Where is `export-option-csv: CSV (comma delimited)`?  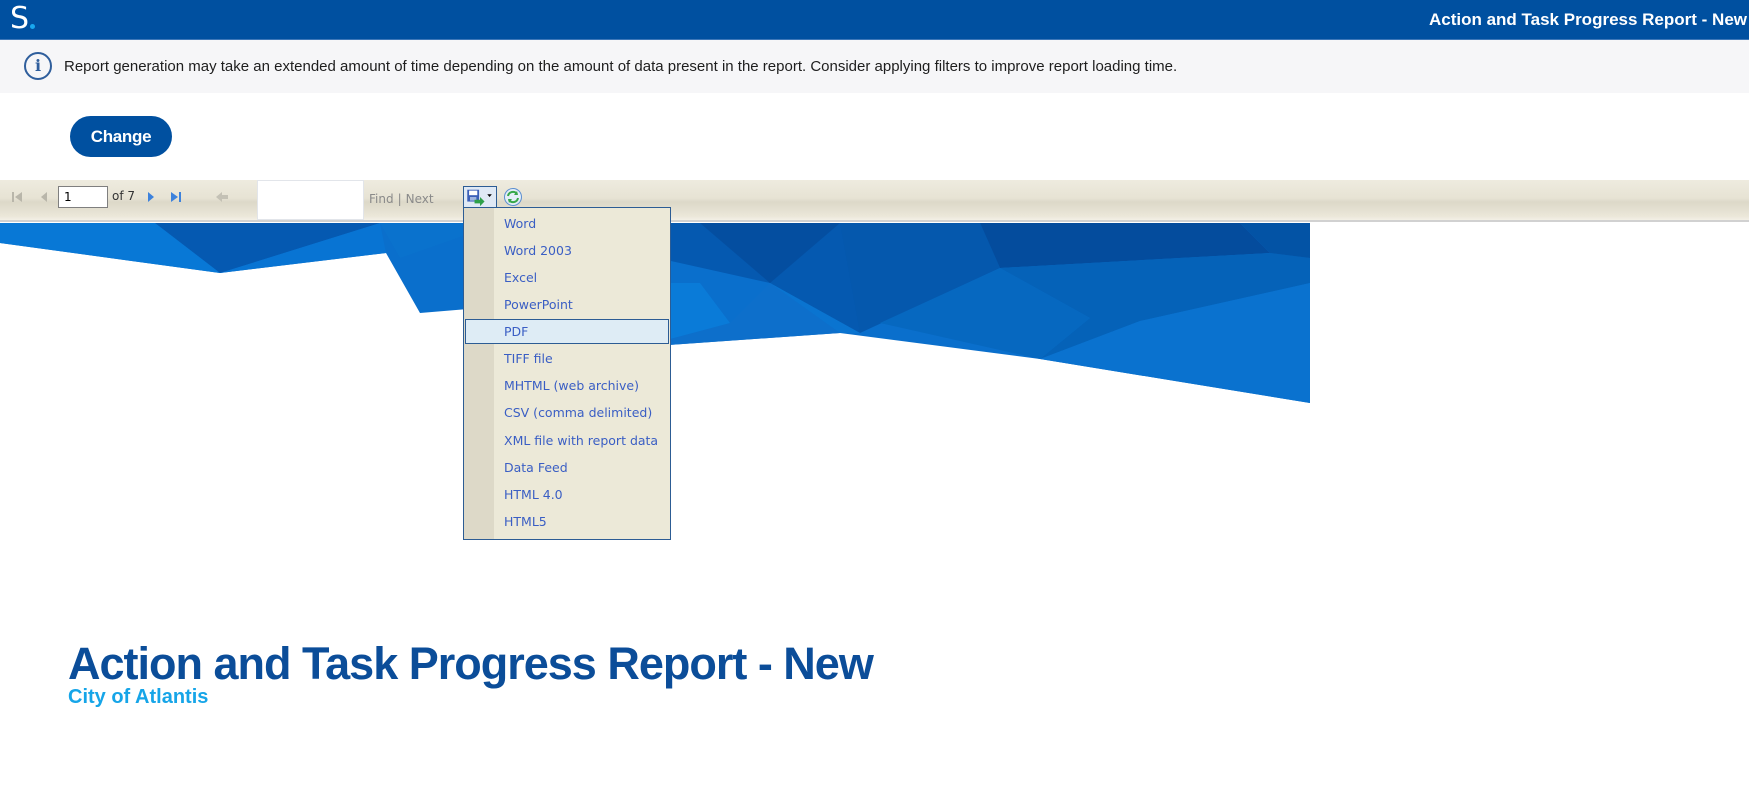 export-option-csv: CSV (comma delimited) is located at coordinates (567, 412).